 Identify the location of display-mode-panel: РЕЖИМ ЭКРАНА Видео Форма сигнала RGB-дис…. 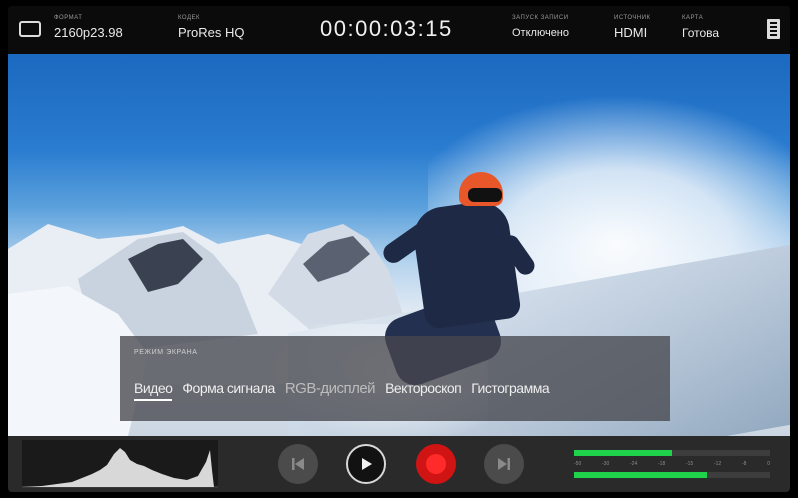
(395, 378).